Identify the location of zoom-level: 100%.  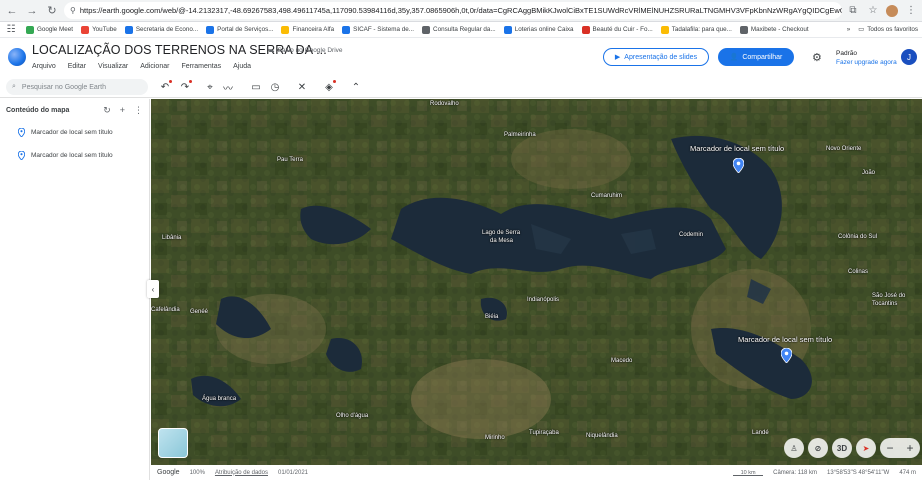
(197, 472).